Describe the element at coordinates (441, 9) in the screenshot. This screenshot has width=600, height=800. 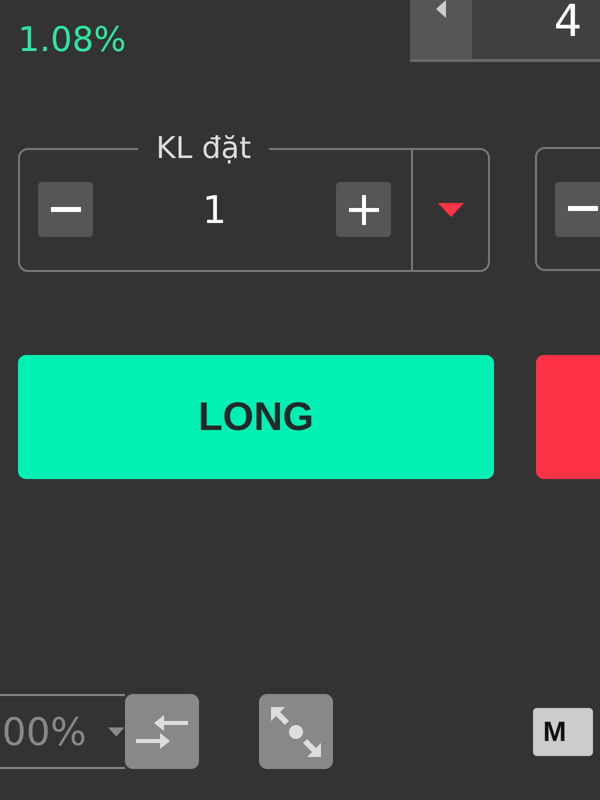
I see `caret-left-icon` at that location.